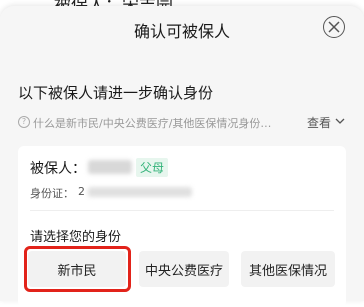  Describe the element at coordinates (184, 269) in the screenshot. I see `identity-option-central-public-medical: 中央公费医疗` at that location.